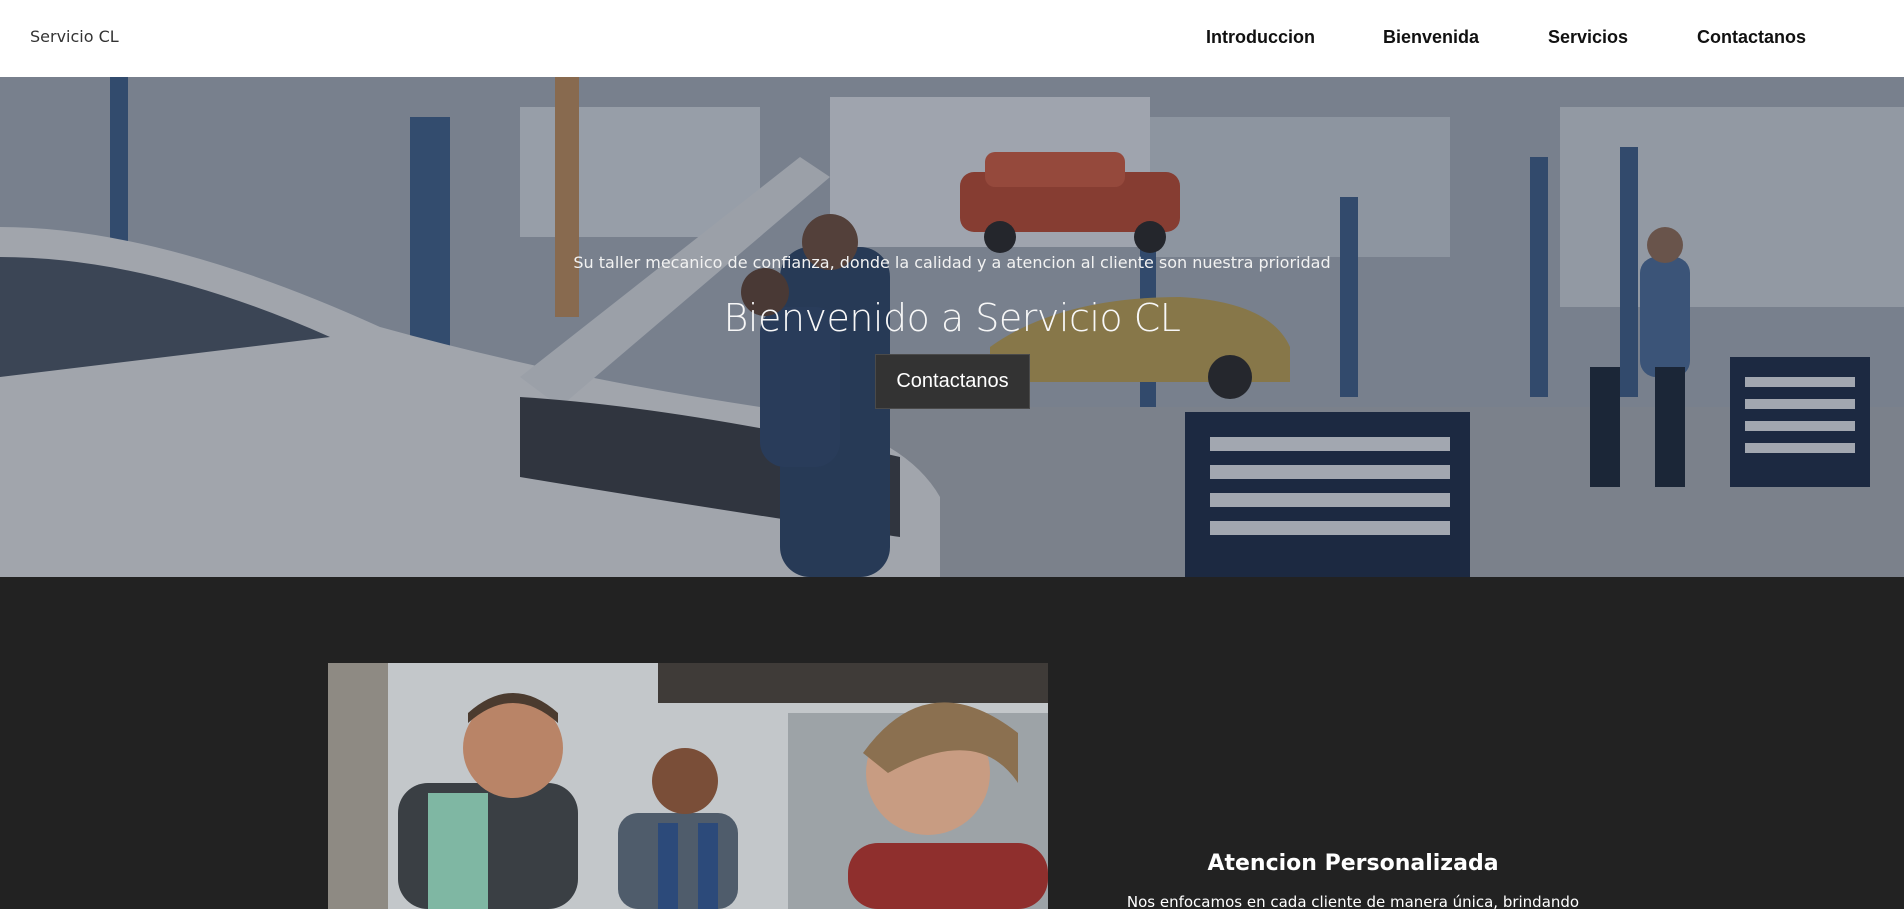 The image size is (1904, 909). What do you see at coordinates (74, 36) in the screenshot?
I see `brand-logo-text: Servicio CL` at bounding box center [74, 36].